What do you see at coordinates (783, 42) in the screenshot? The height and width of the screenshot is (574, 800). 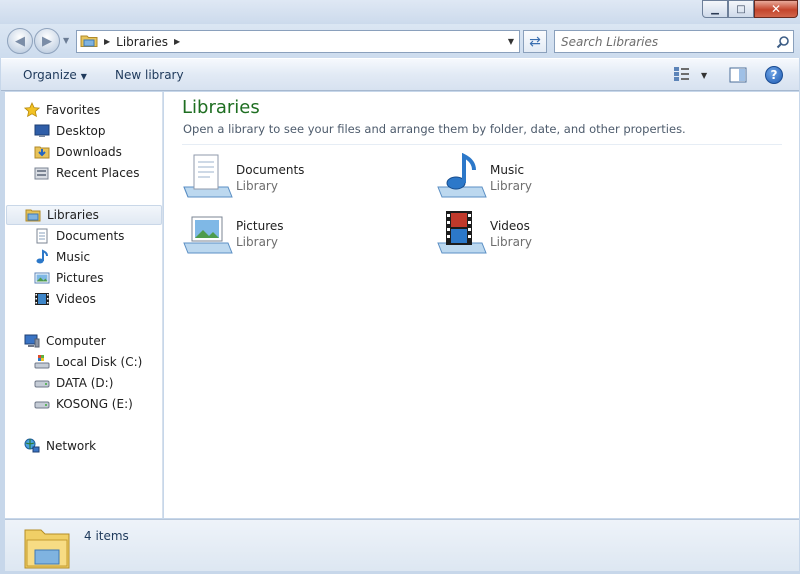 I see `search-icon` at bounding box center [783, 42].